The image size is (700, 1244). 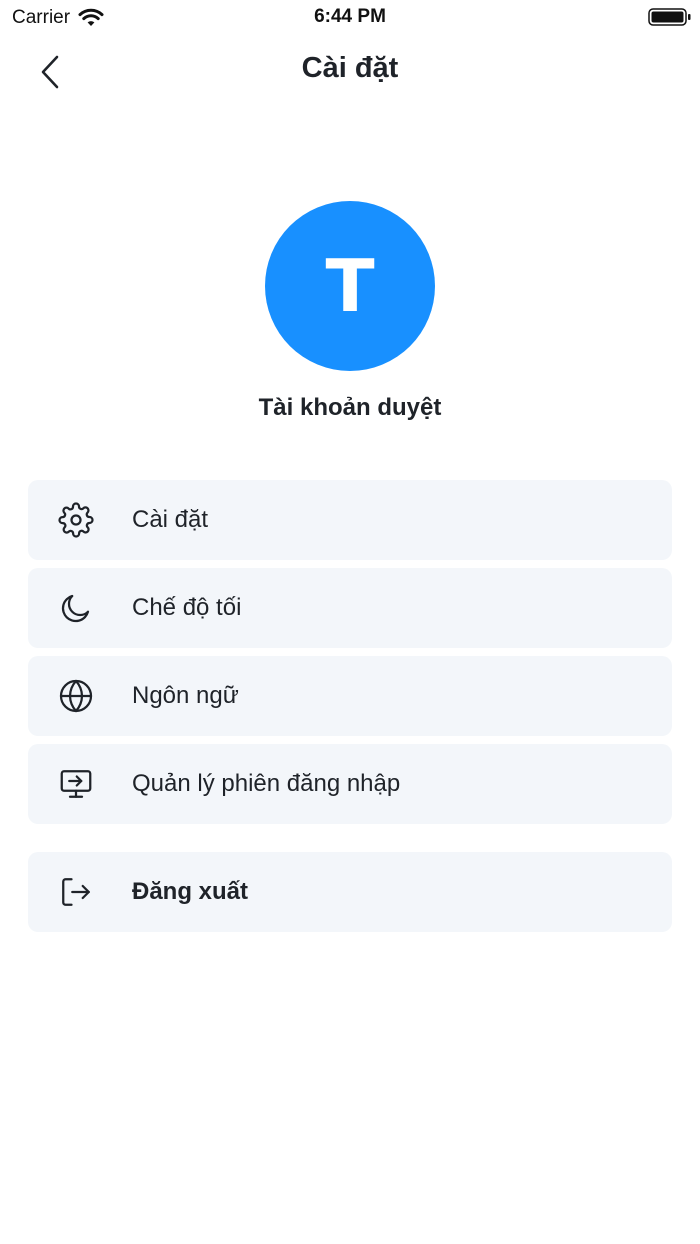 What do you see at coordinates (185, 695) in the screenshot?
I see `menu-item-label: Ngôn ngữ` at bounding box center [185, 695].